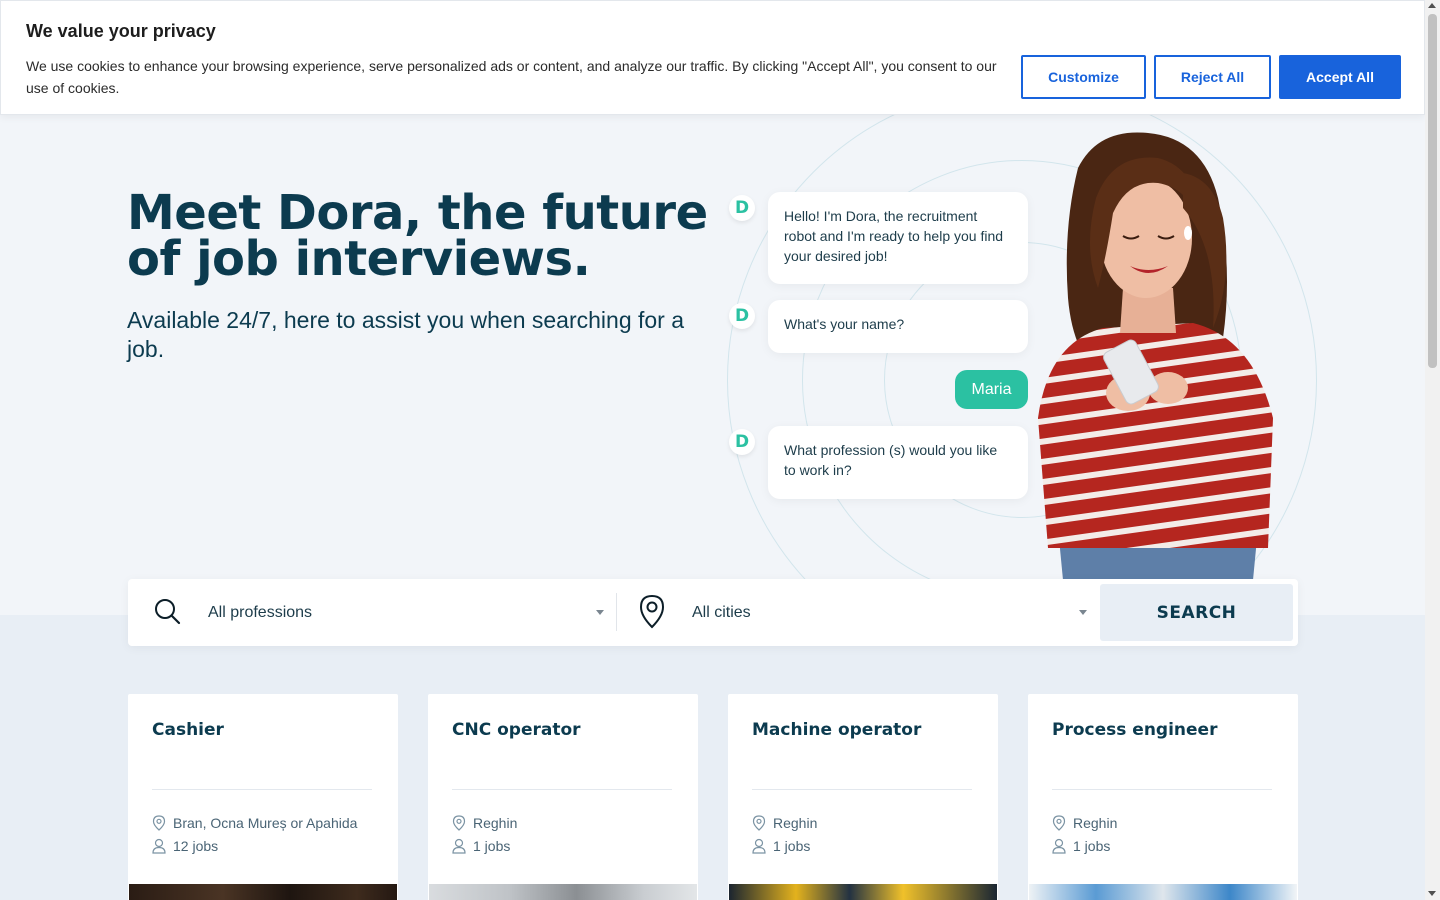  I want to click on profession-select-value: All professions, so click(260, 612).